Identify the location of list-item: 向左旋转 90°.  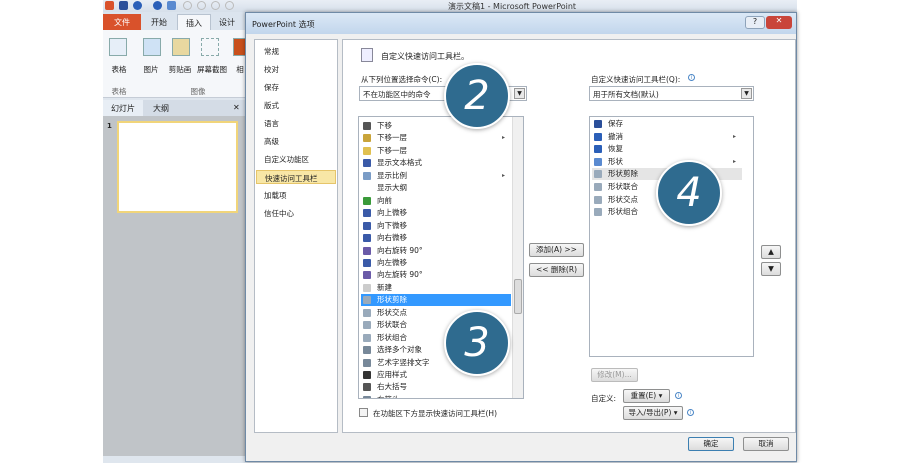
(436, 275).